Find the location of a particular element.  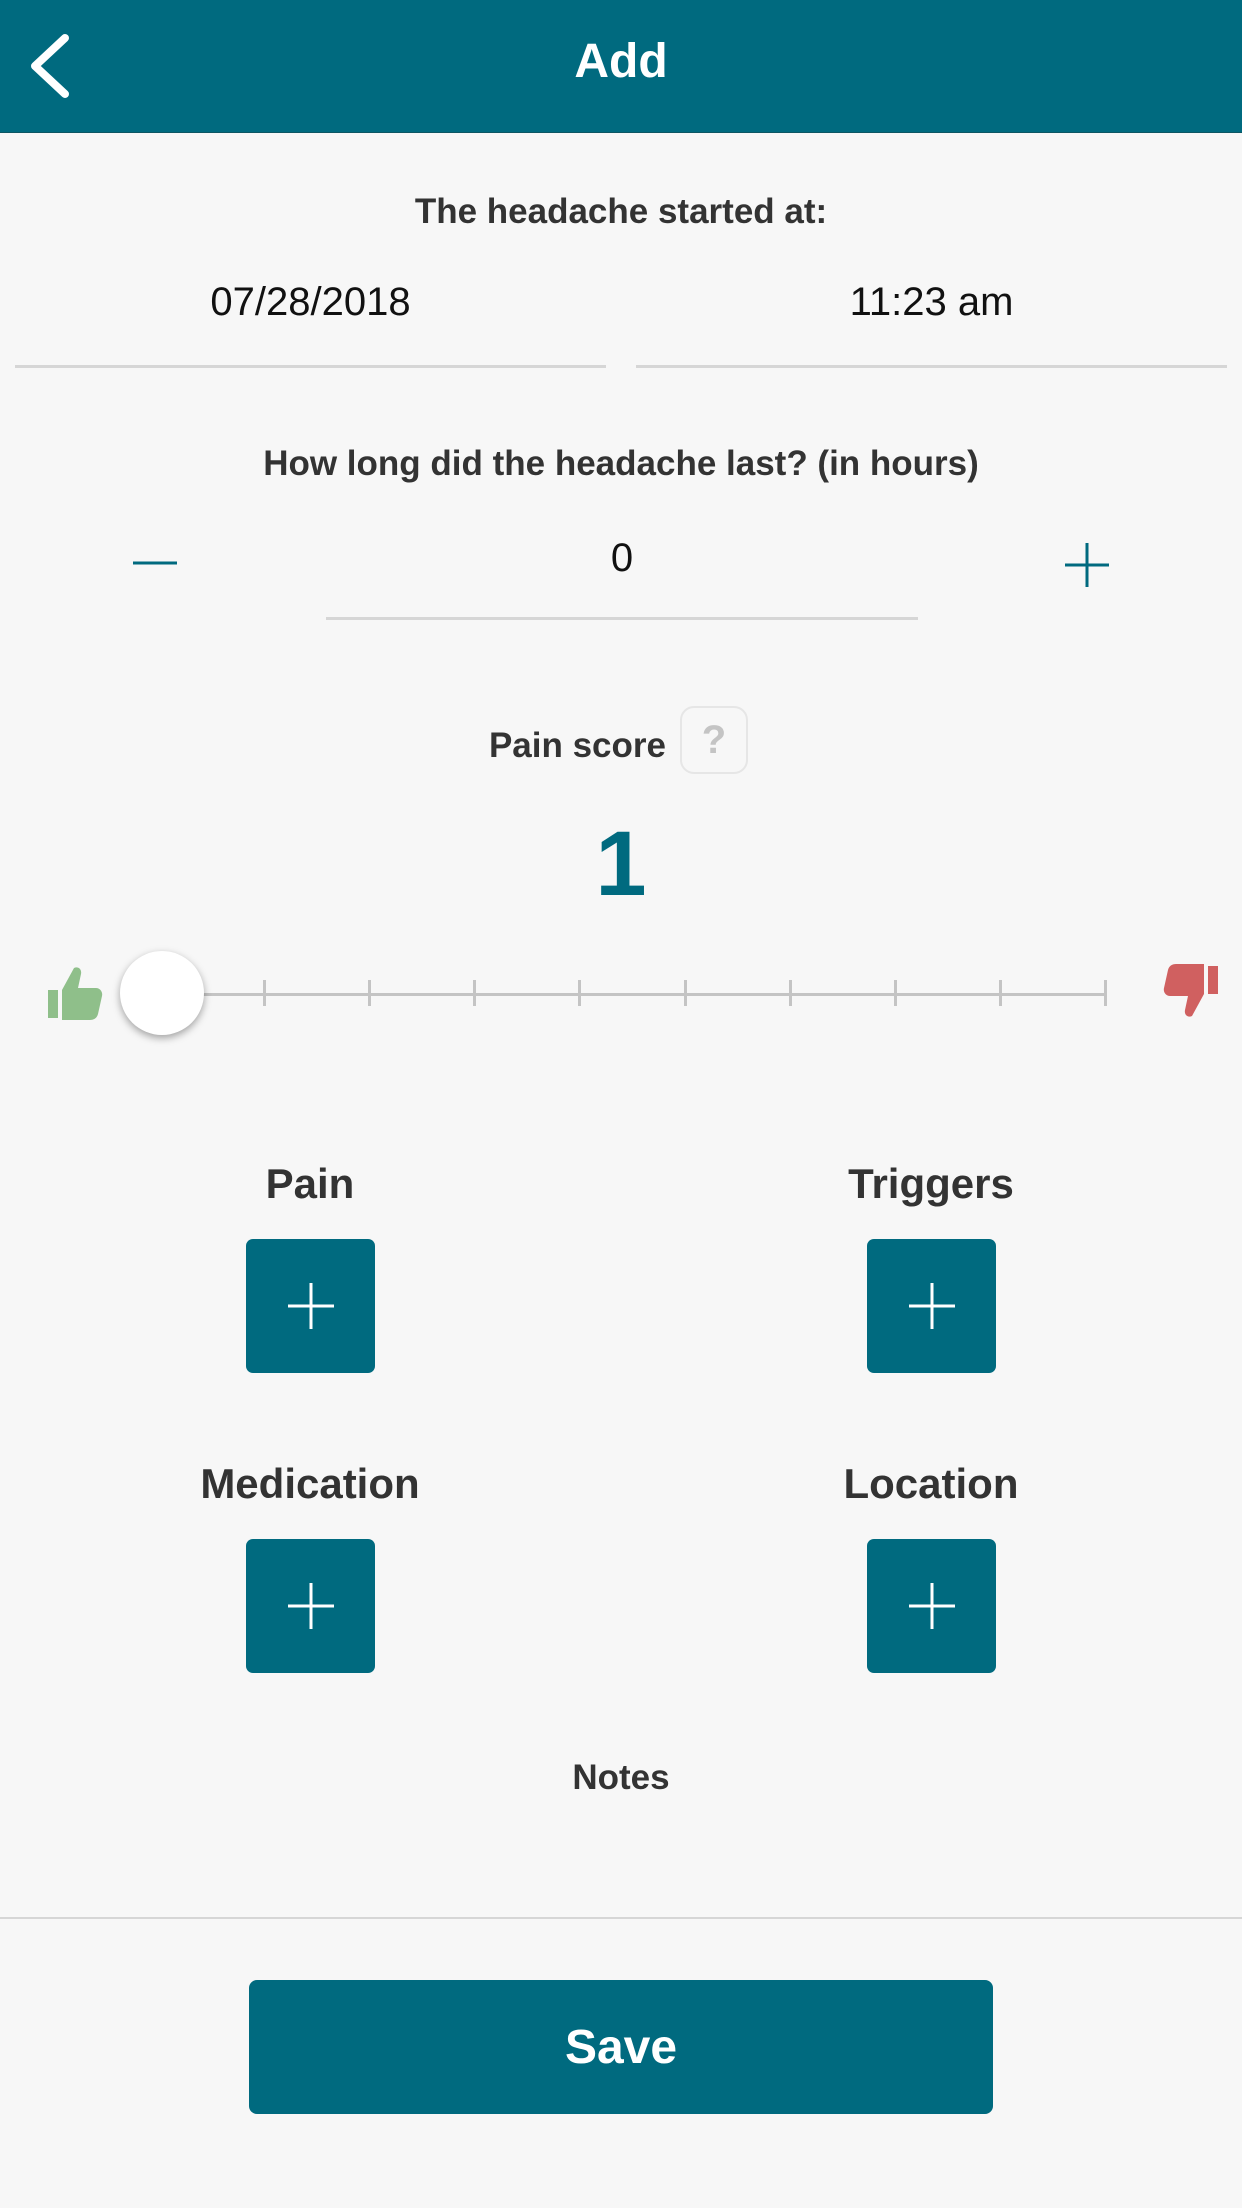

help-button: ? is located at coordinates (714, 740).